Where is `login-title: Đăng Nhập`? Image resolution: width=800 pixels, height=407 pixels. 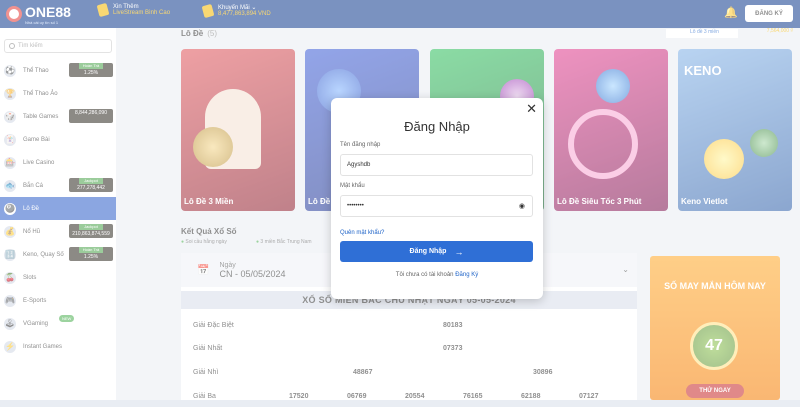 login-title: Đăng Nhập is located at coordinates (437, 126).